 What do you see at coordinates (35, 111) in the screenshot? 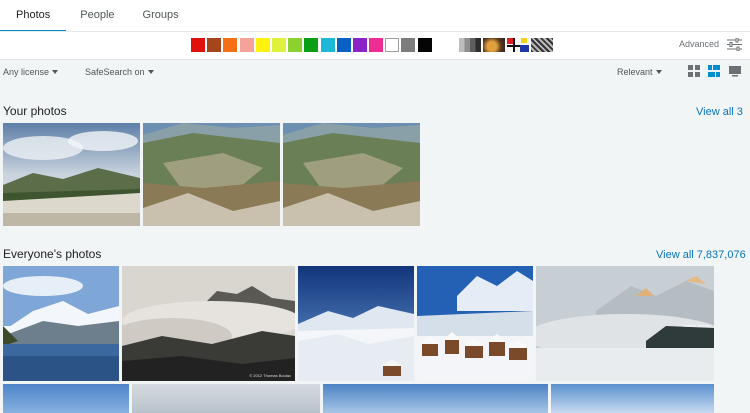
I see `your-photos-title: Your photos` at bounding box center [35, 111].